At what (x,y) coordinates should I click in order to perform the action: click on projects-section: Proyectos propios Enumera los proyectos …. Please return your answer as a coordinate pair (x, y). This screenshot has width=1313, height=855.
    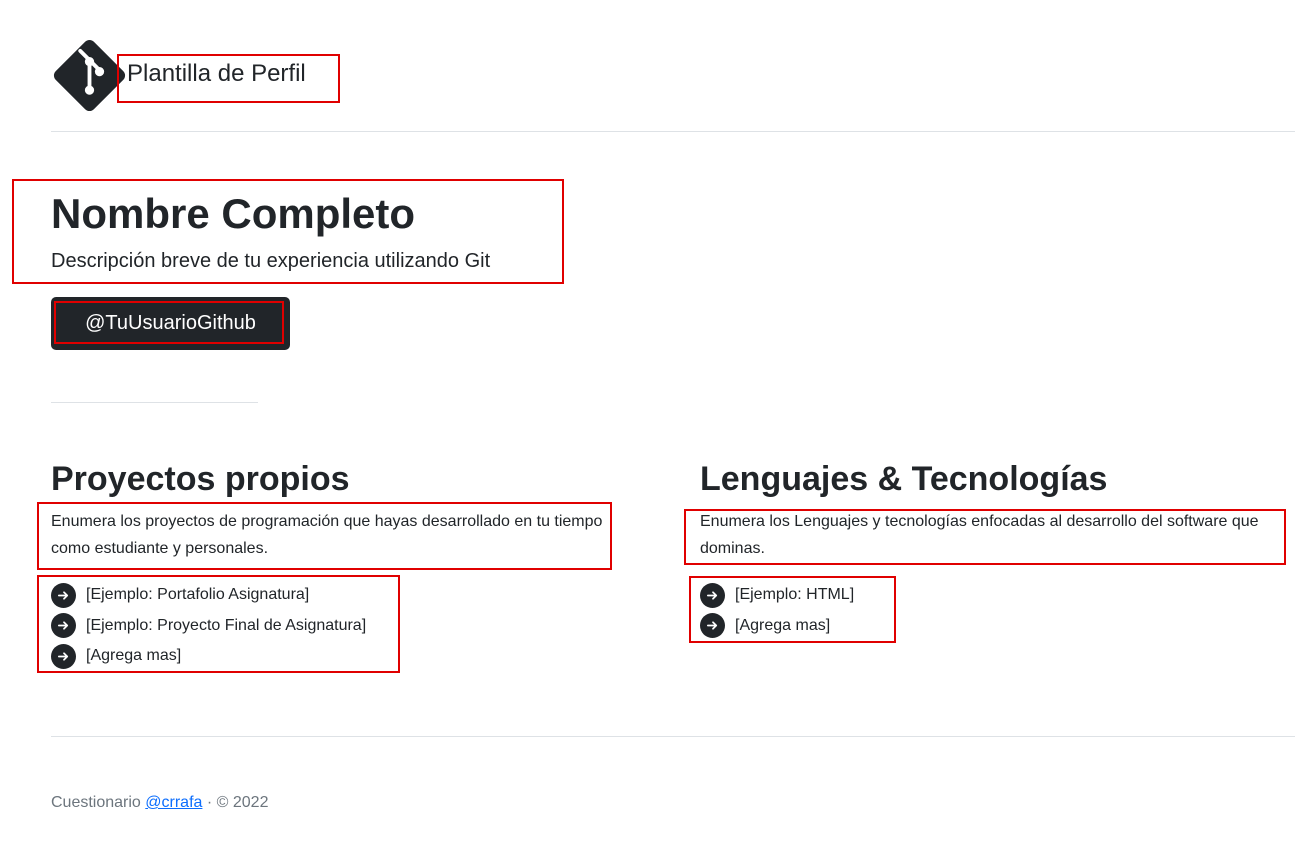
    Looking at the image, I should click on (336, 565).